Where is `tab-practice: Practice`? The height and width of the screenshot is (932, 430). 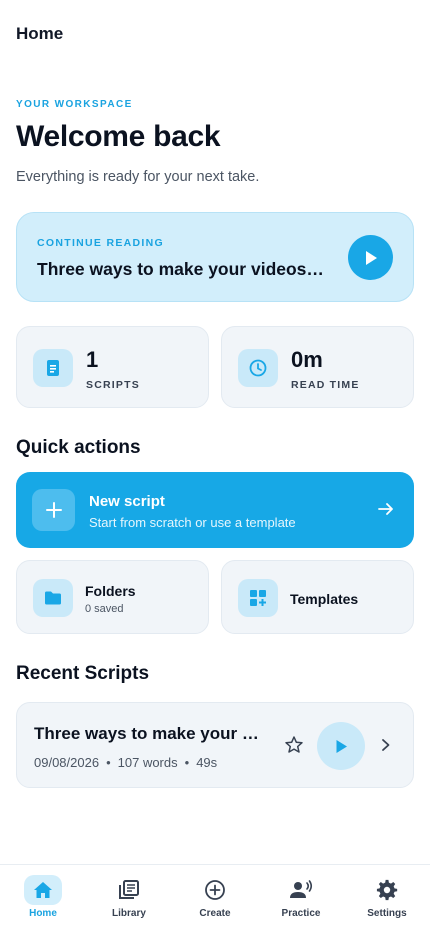
tab-practice: Practice is located at coordinates (301, 900).